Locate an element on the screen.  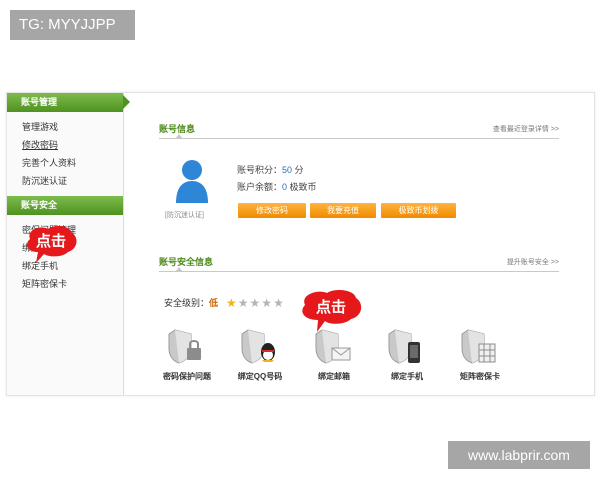
tile-label: 矩阵密保卡 is located at coordinates (480, 376).